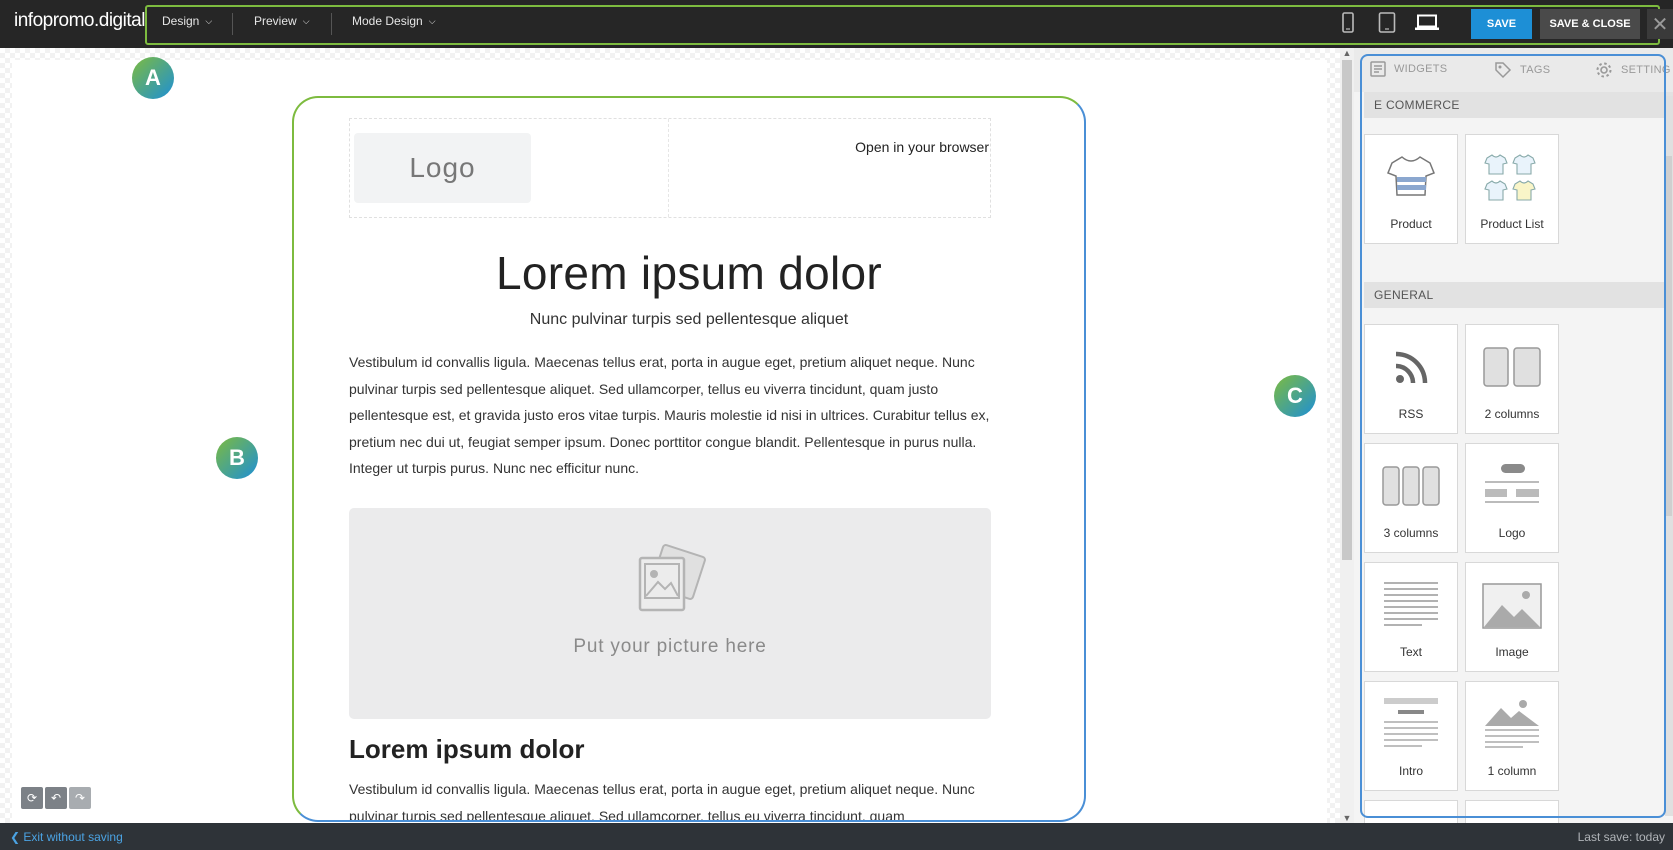 This screenshot has height=850, width=1673. I want to click on brand-logo: infopromo.digital, so click(79, 20).